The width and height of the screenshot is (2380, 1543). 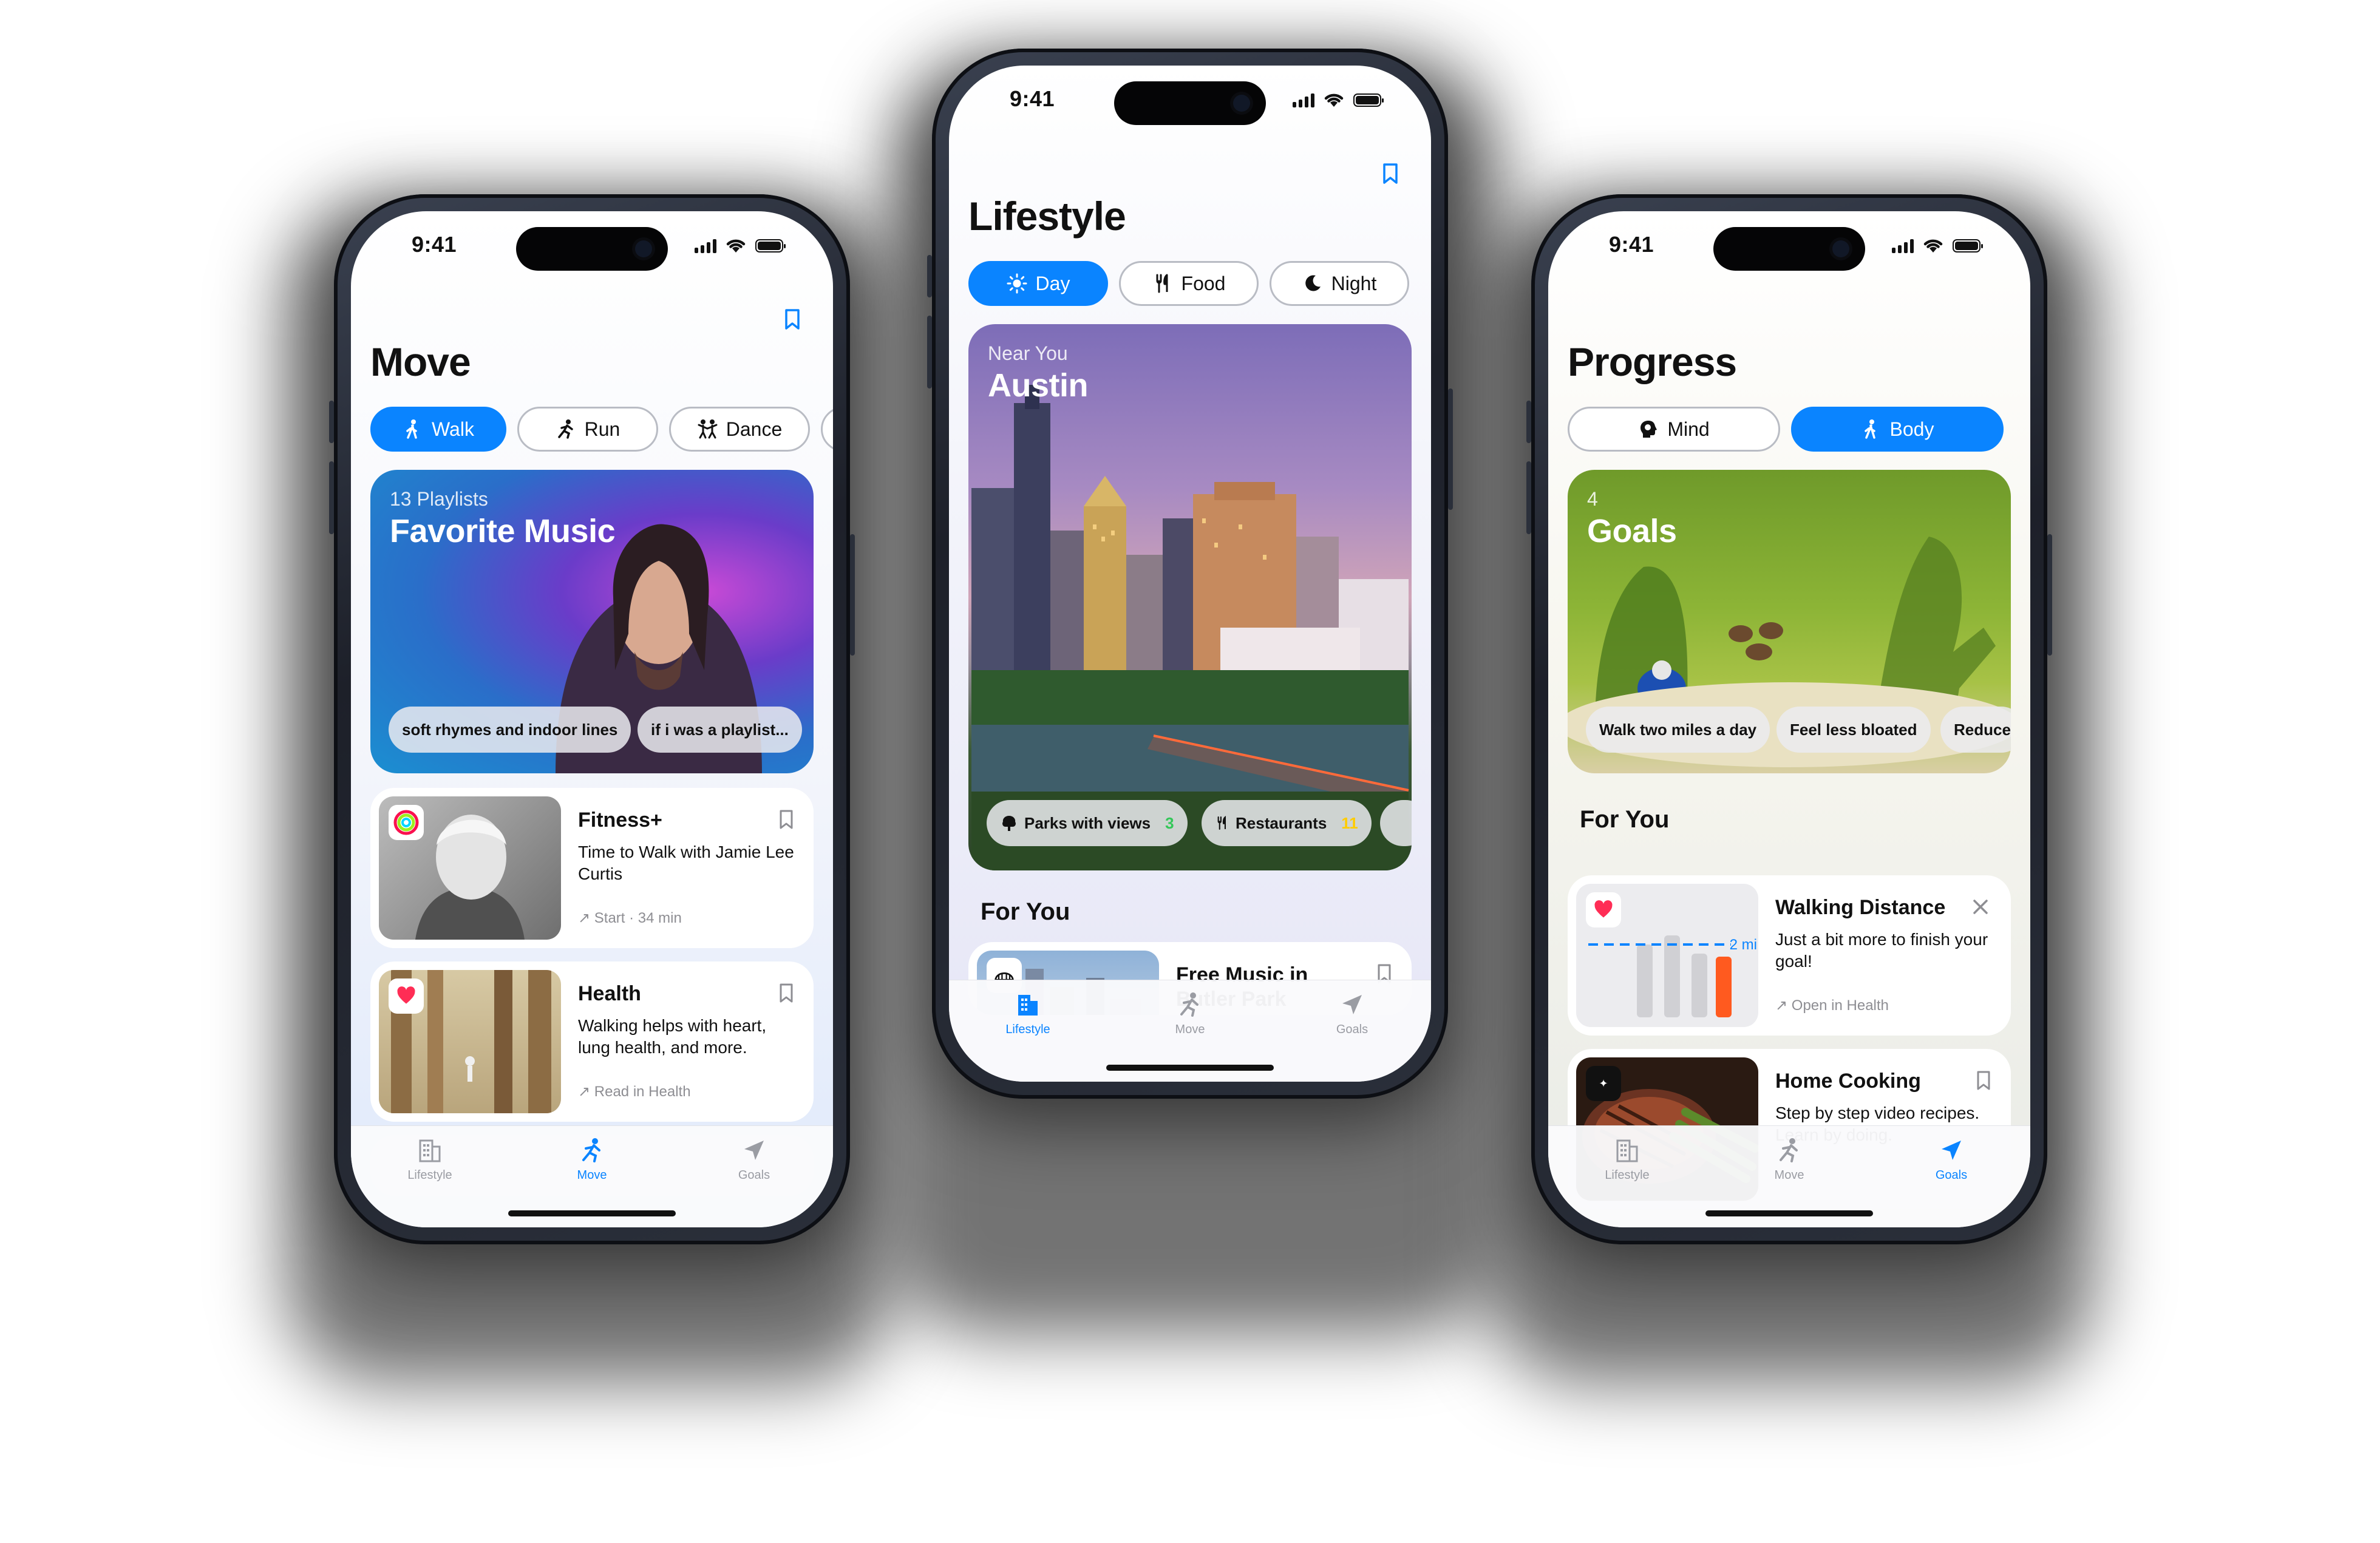 I want to click on goal-chip: Walk two miles a day, so click(x=1678, y=730).